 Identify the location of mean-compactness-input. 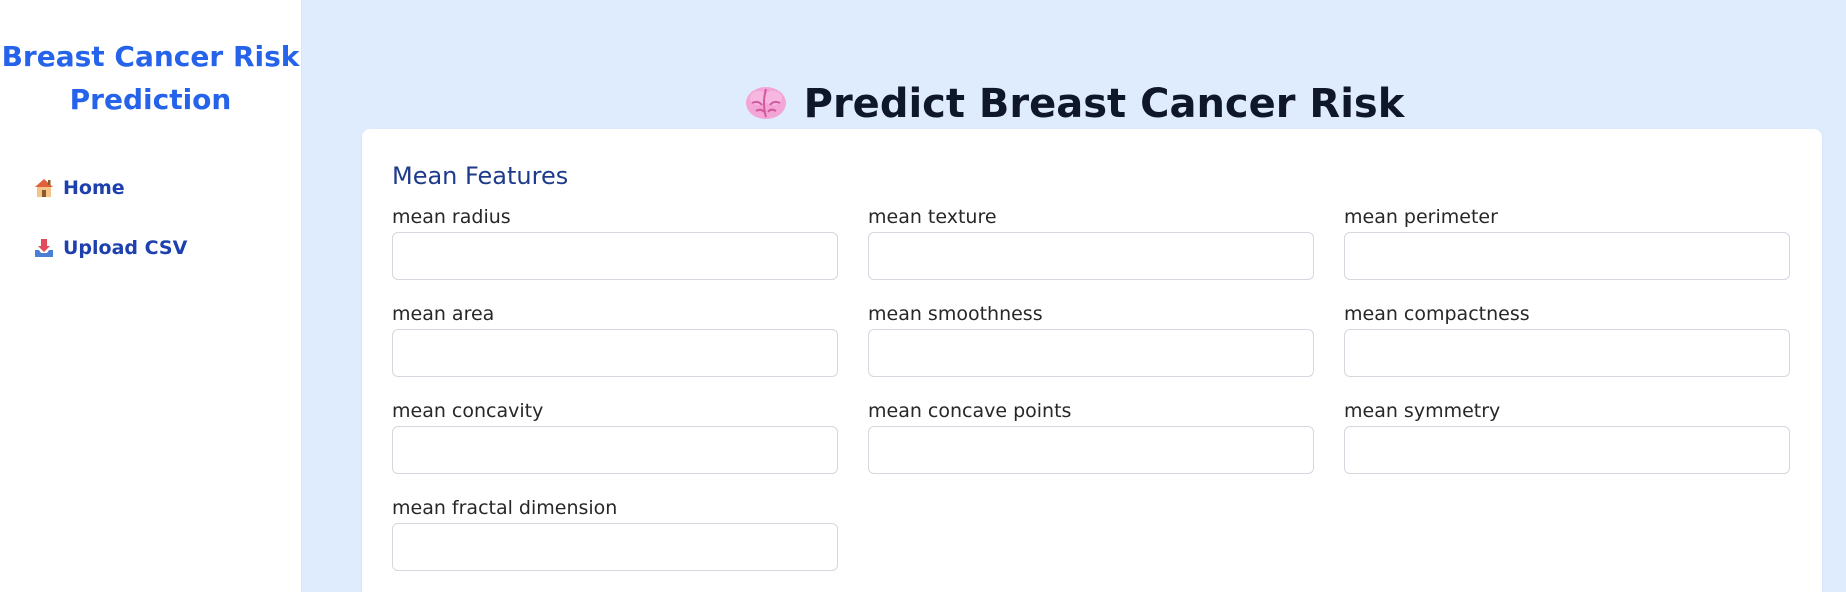
(1567, 353).